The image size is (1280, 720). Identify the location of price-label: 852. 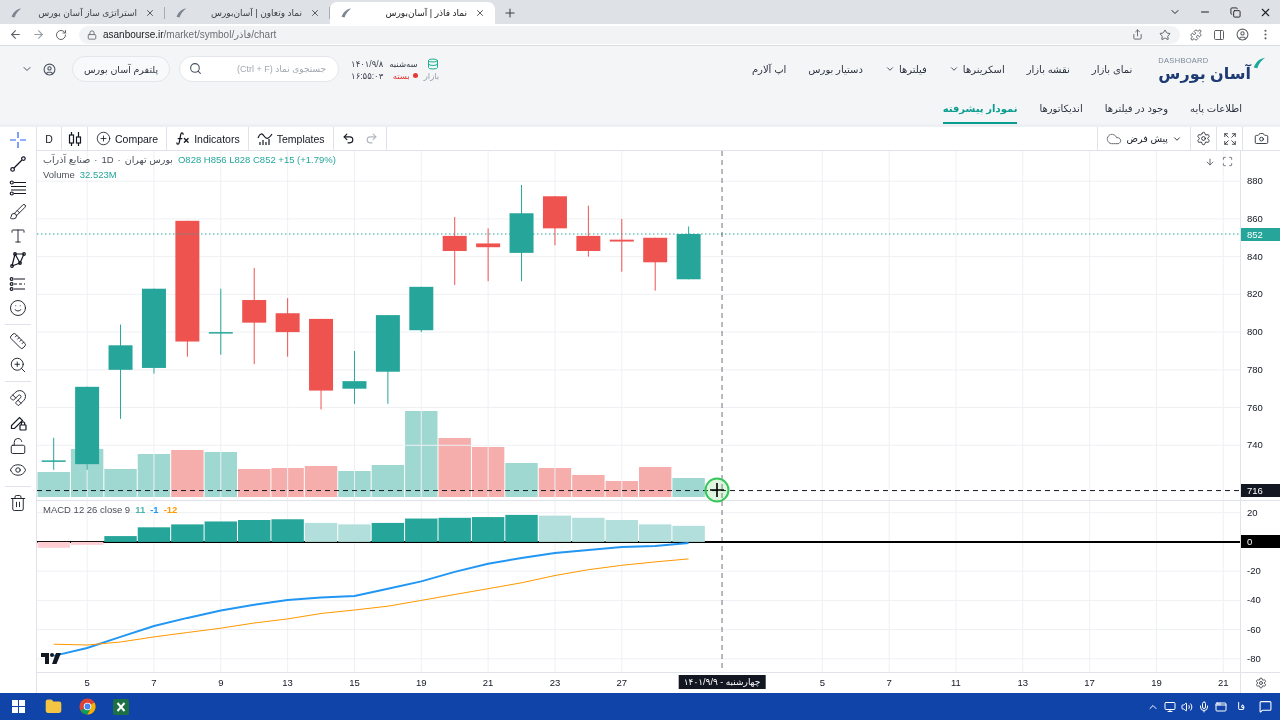
(1260, 234).